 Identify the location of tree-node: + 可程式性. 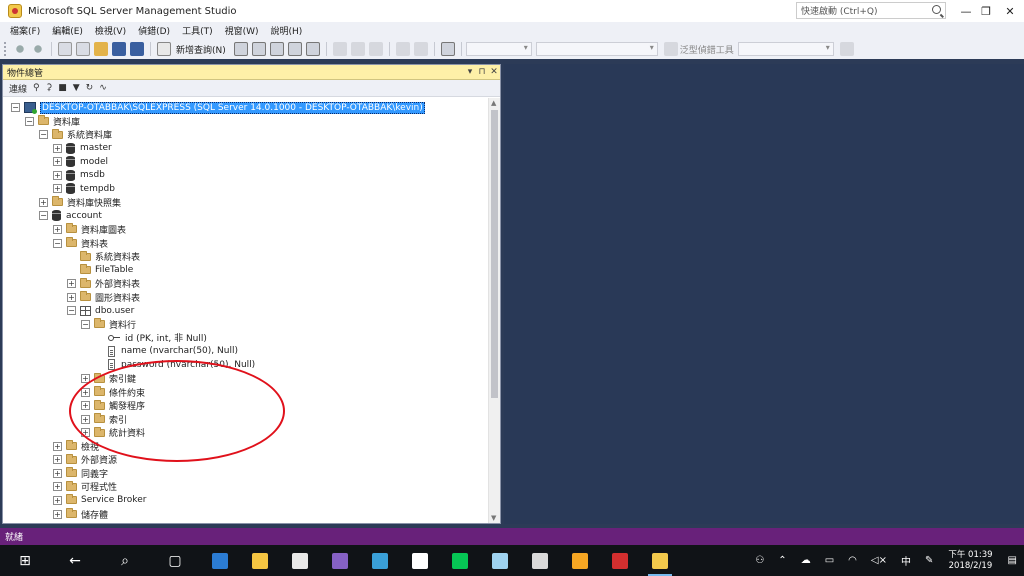
(85, 486).